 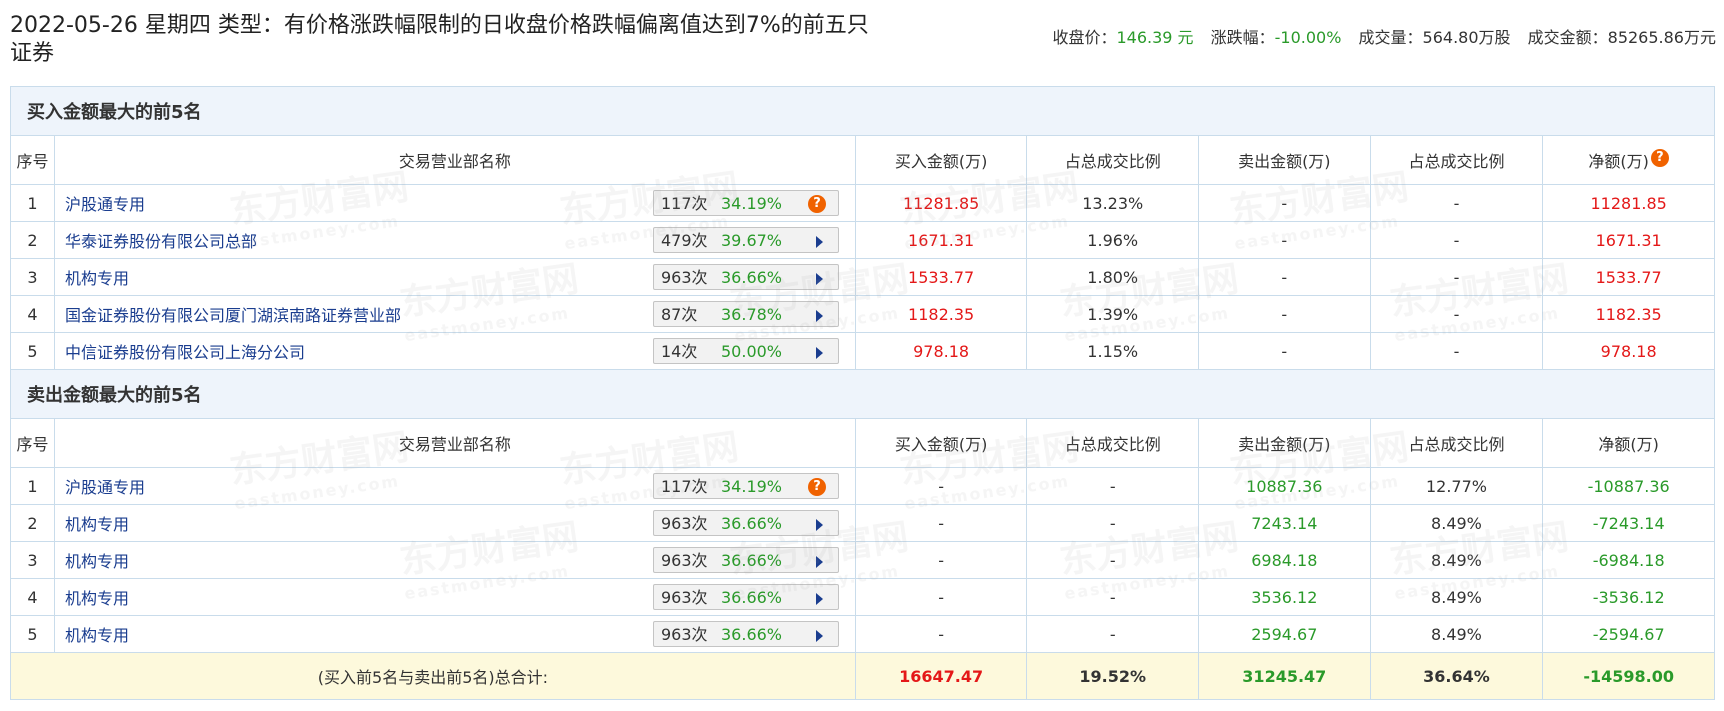 What do you see at coordinates (32, 486) in the screenshot?
I see `rank-cell: 1` at bounding box center [32, 486].